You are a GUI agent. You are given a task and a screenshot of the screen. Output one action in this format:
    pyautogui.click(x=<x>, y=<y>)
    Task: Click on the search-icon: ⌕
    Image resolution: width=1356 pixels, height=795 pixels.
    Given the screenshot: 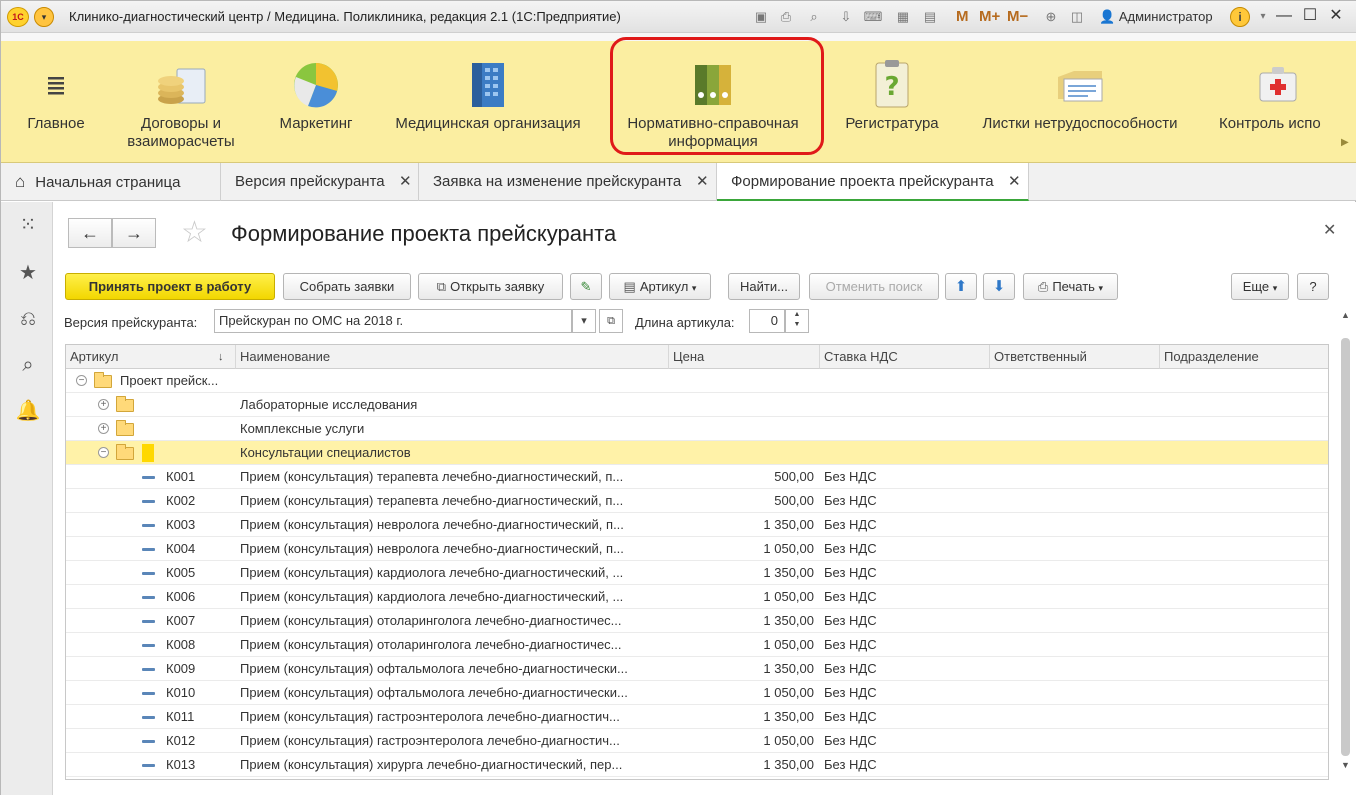 What is the action you would take?
    pyautogui.click(x=28, y=365)
    